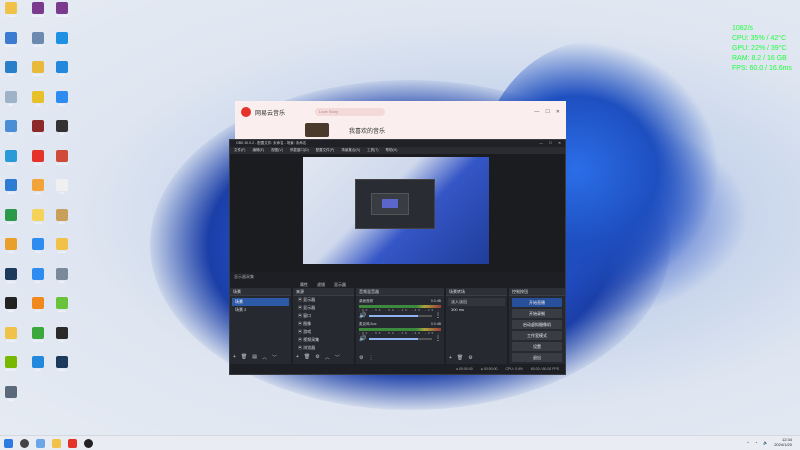 This screenshot has height=450, width=800. I want to click on desktop-icon: Chrome, so click(38, 72).